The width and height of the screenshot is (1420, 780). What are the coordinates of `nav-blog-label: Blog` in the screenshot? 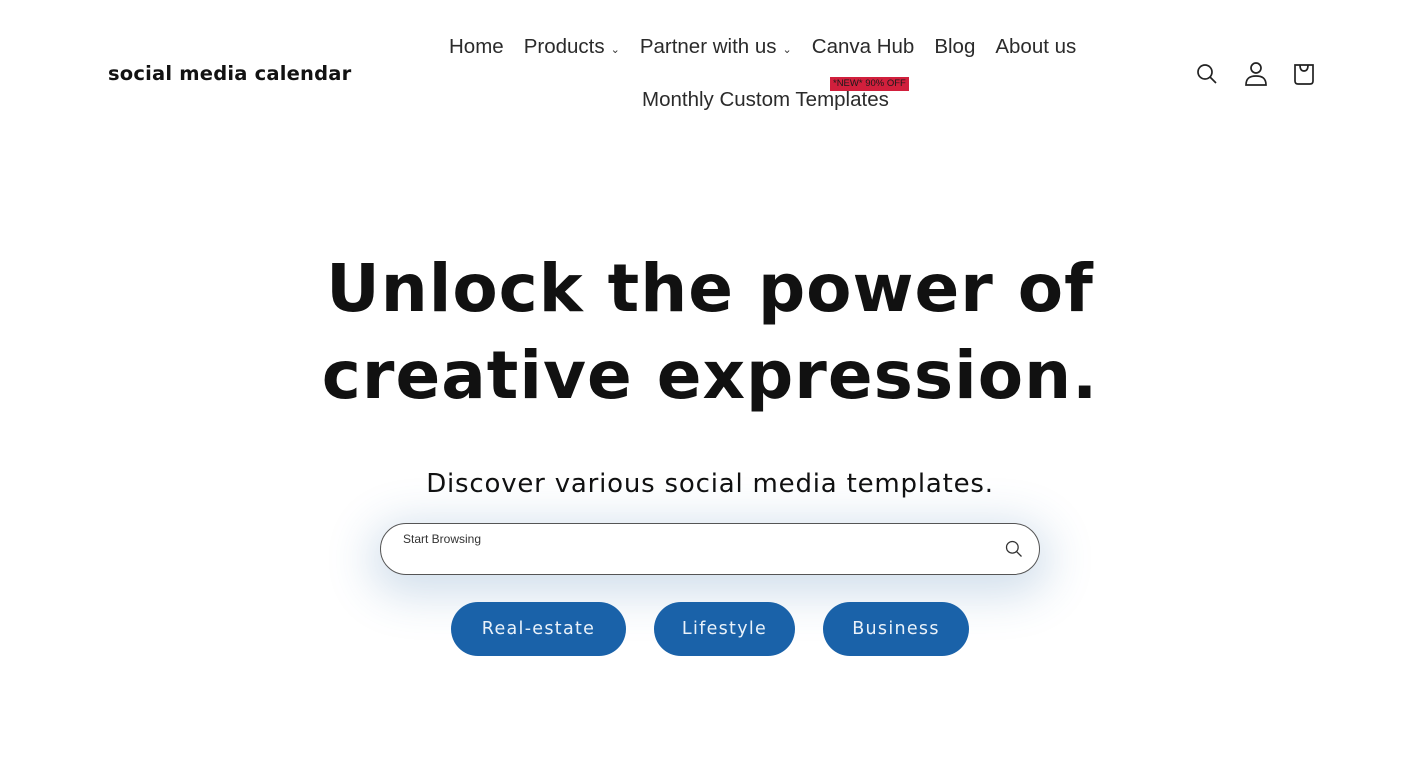 It's located at (955, 46).